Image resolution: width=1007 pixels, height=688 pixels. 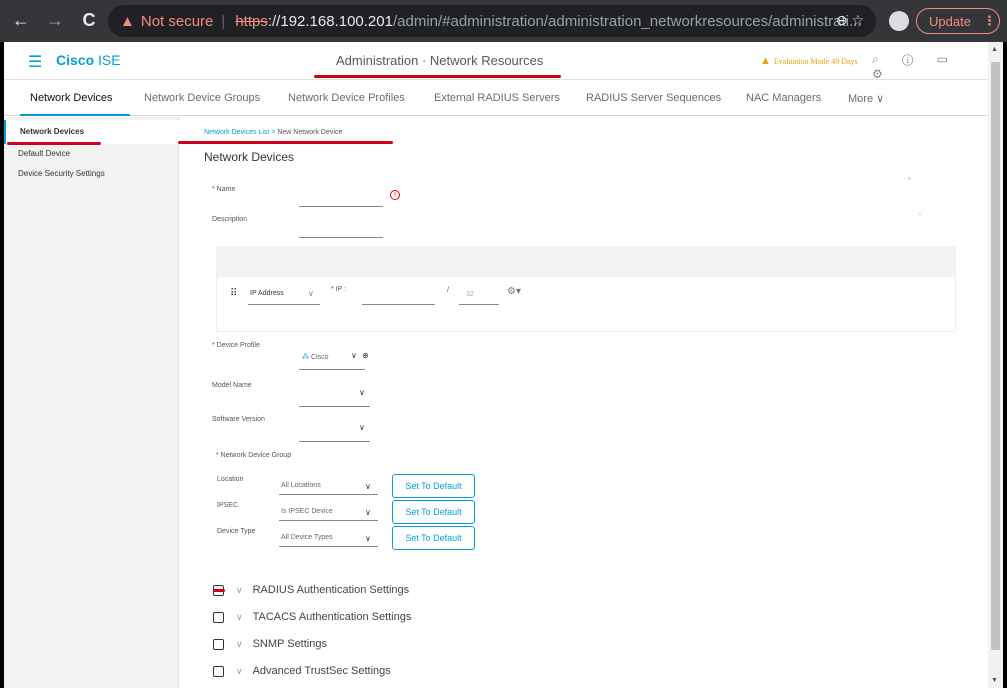 What do you see at coordinates (1005, 365) in the screenshot?
I see `window-border` at bounding box center [1005, 365].